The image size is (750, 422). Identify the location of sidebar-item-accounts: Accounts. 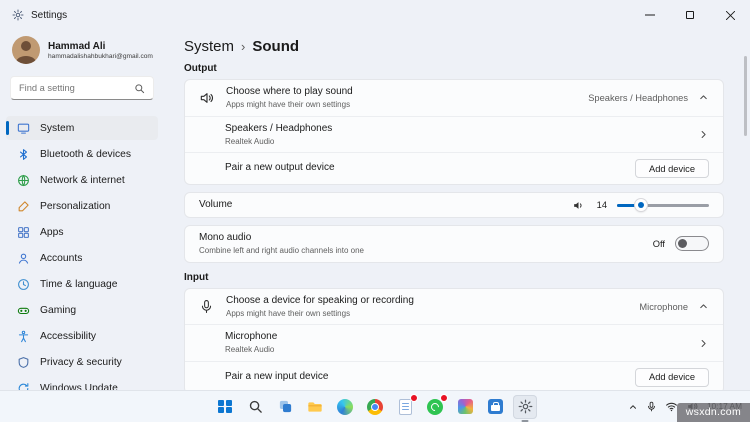
(82, 258).